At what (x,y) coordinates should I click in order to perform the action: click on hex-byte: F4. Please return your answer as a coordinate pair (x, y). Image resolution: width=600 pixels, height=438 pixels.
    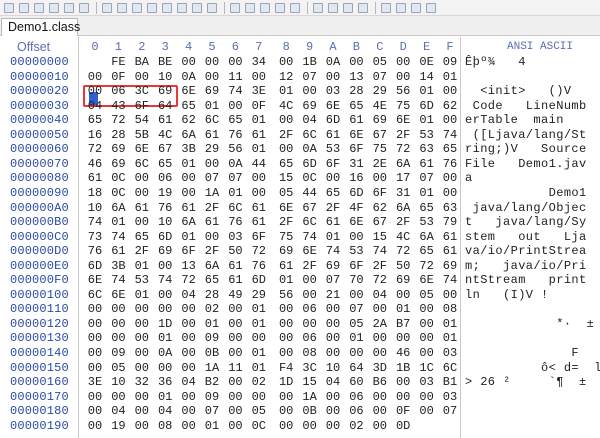
    Looking at the image, I should click on (286, 368).